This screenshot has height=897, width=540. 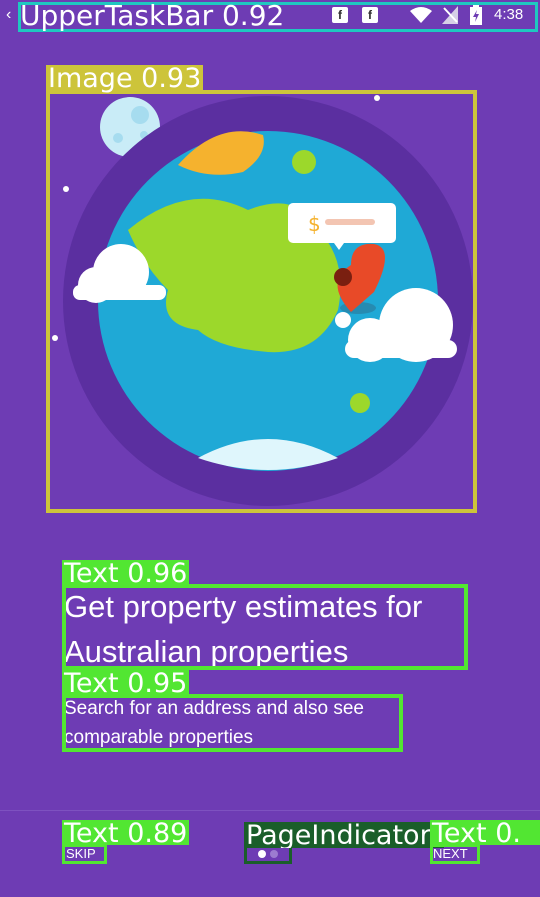 What do you see at coordinates (126, 833) in the screenshot?
I see `annotation-label: Text 0.89` at bounding box center [126, 833].